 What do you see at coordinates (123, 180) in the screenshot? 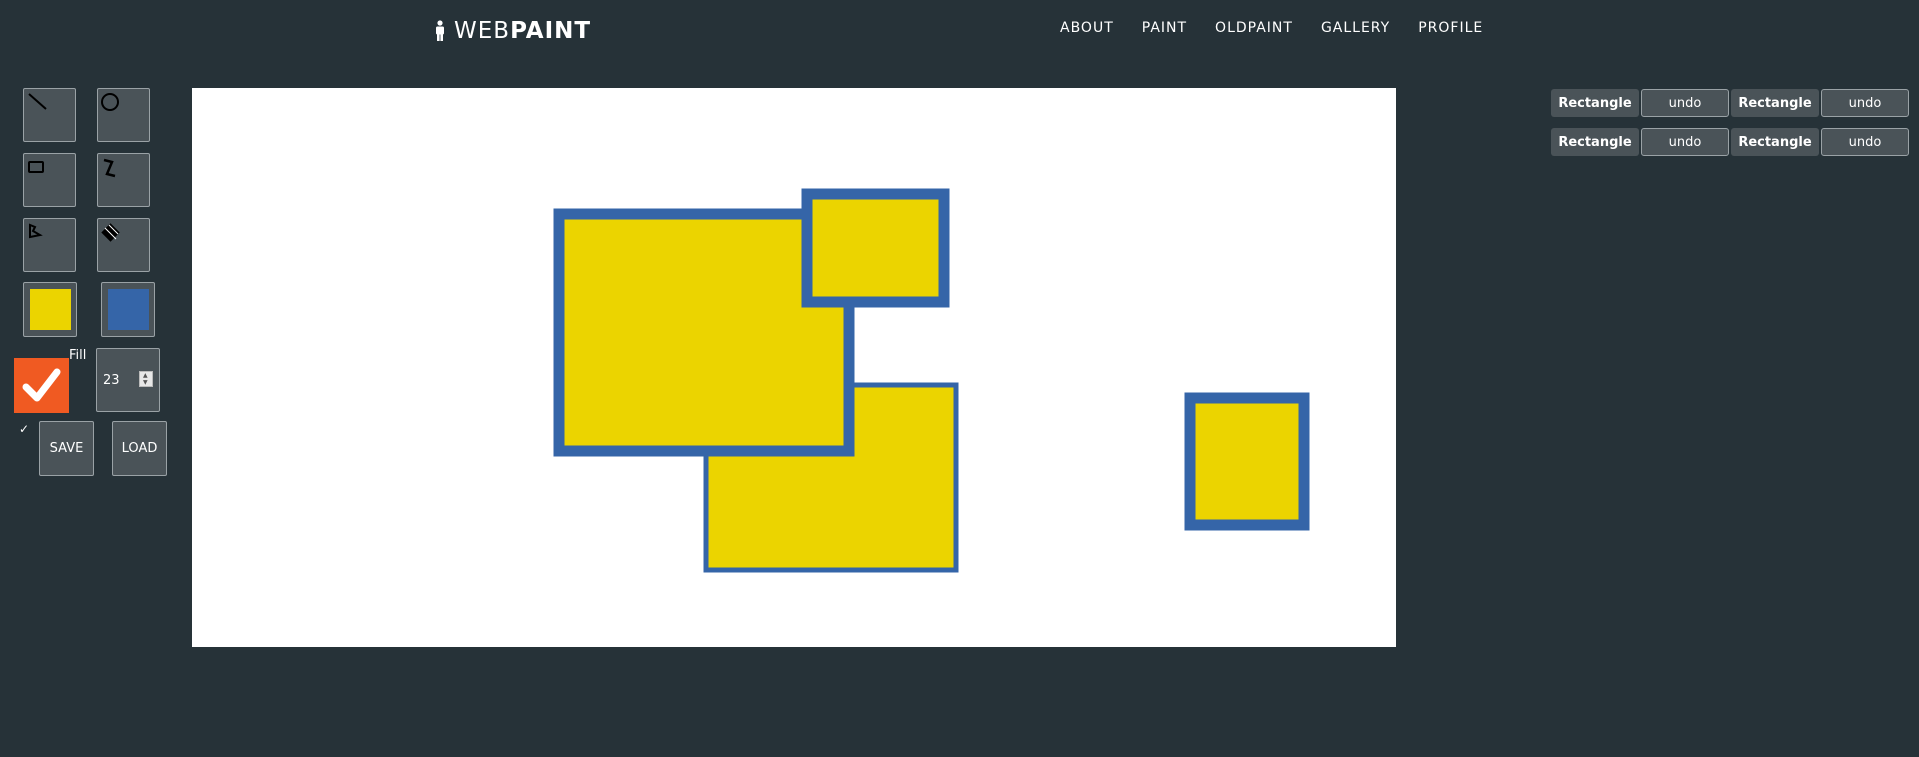
I see `polyline-tool-button` at bounding box center [123, 180].